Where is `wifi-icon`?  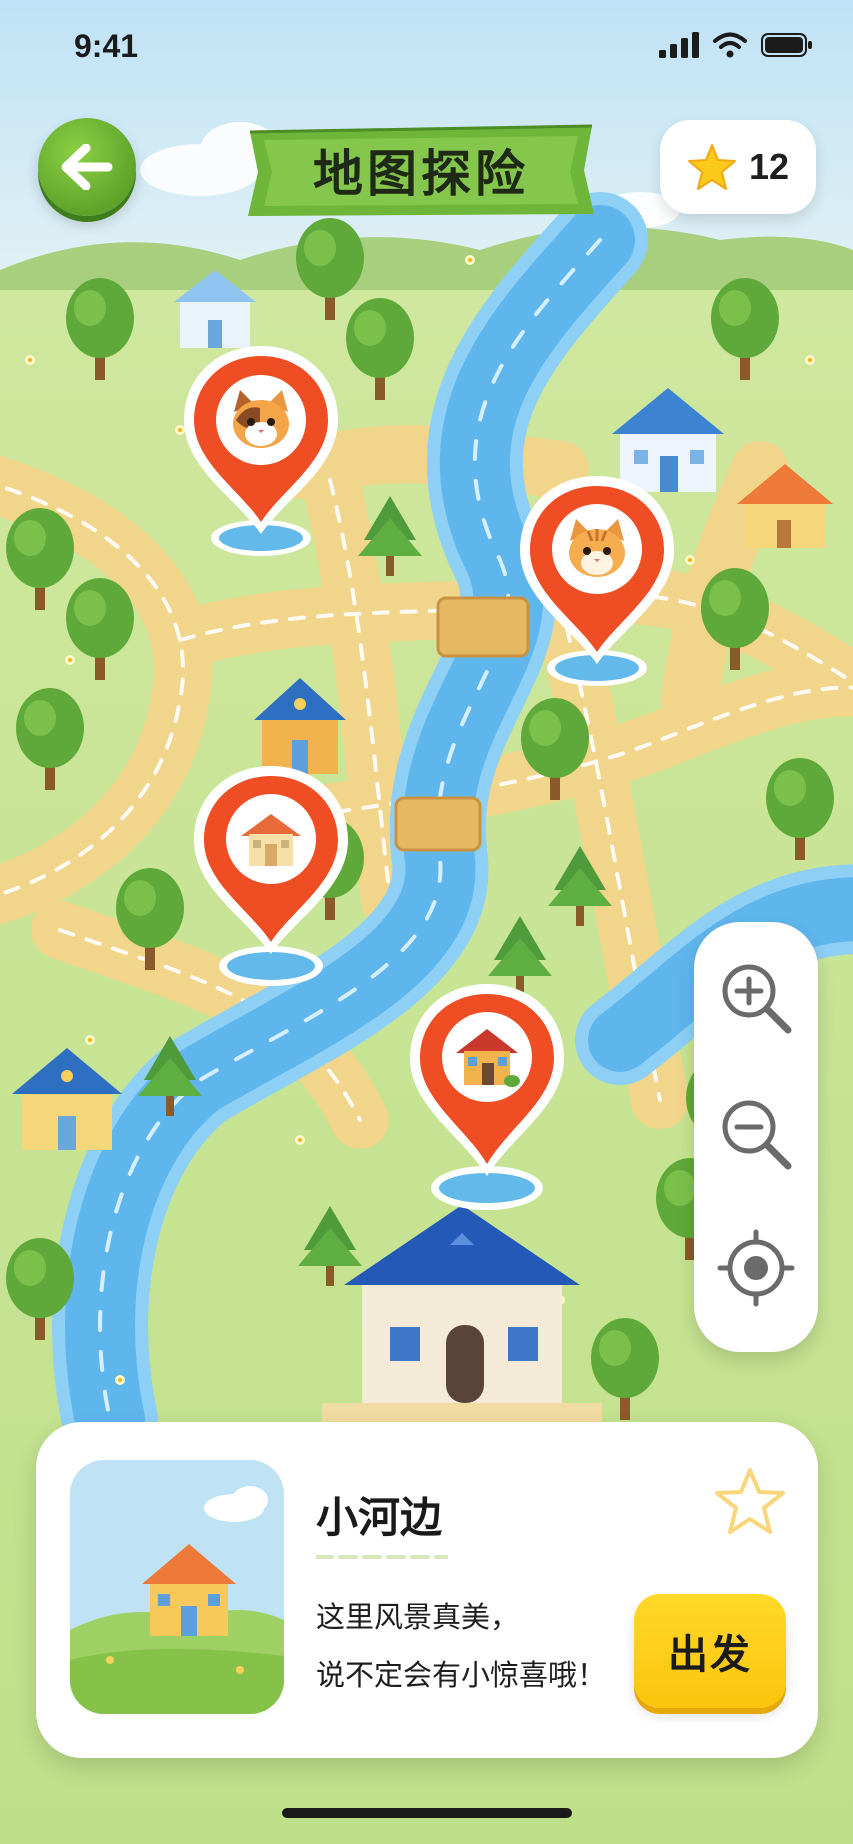 wifi-icon is located at coordinates (730, 45).